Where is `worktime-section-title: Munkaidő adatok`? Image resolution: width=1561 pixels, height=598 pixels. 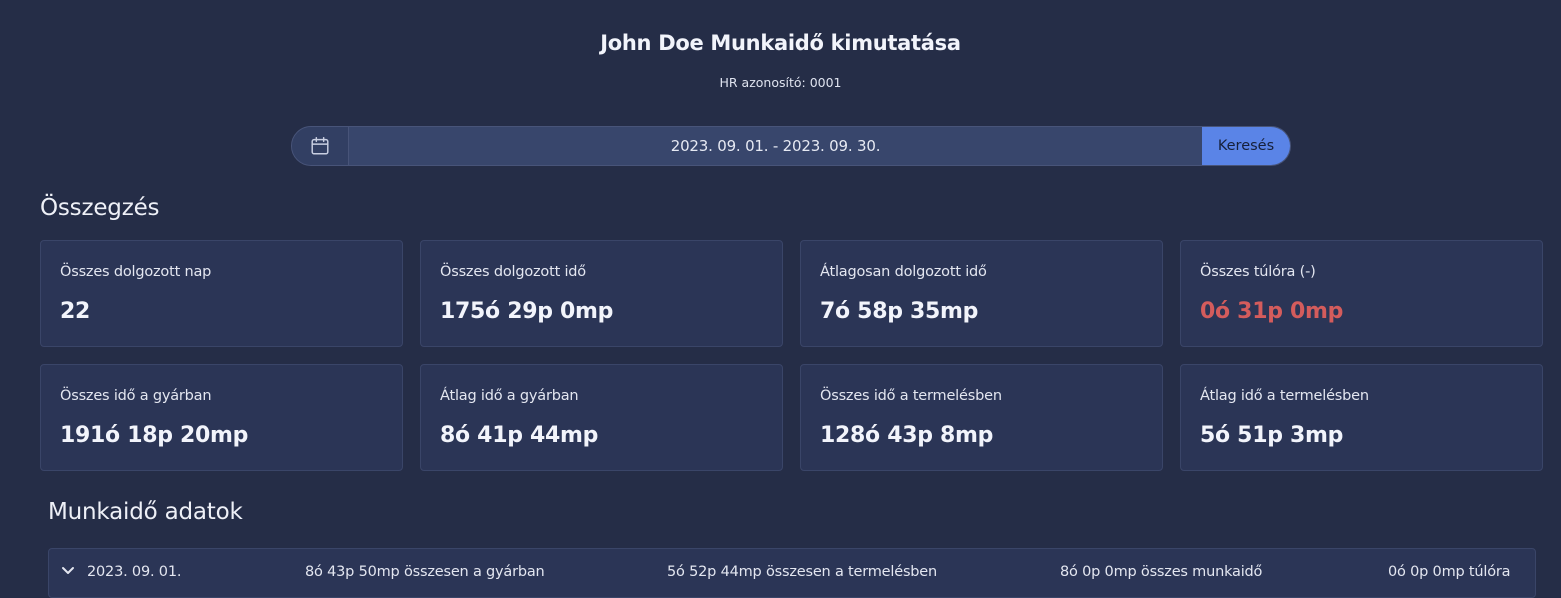
worktime-section-title: Munkaidő adatok is located at coordinates (145, 512).